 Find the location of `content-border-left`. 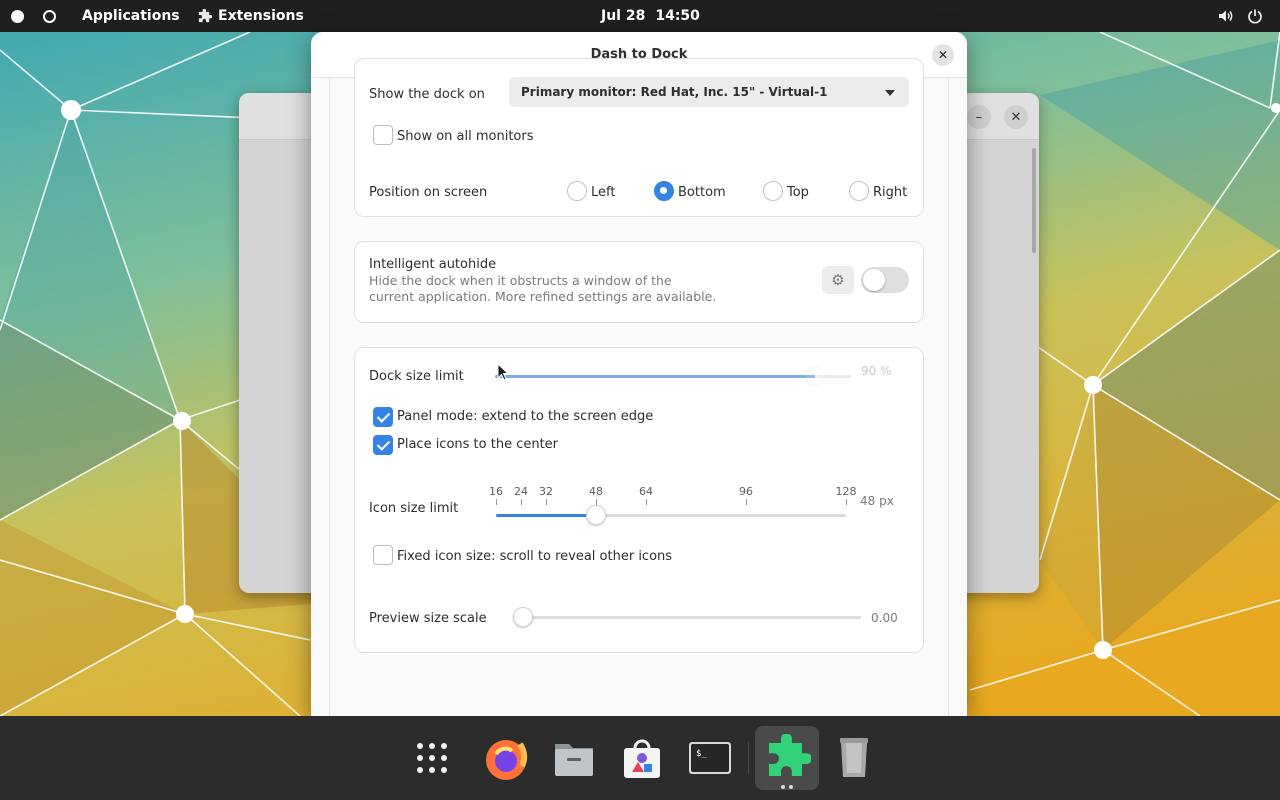

content-border-left is located at coordinates (329, 397).